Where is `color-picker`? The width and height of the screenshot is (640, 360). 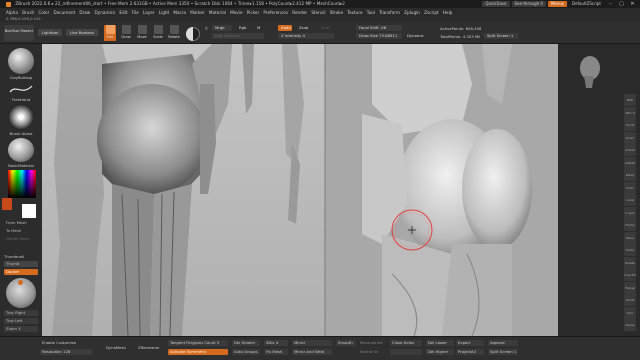 color-picker is located at coordinates (22, 184).